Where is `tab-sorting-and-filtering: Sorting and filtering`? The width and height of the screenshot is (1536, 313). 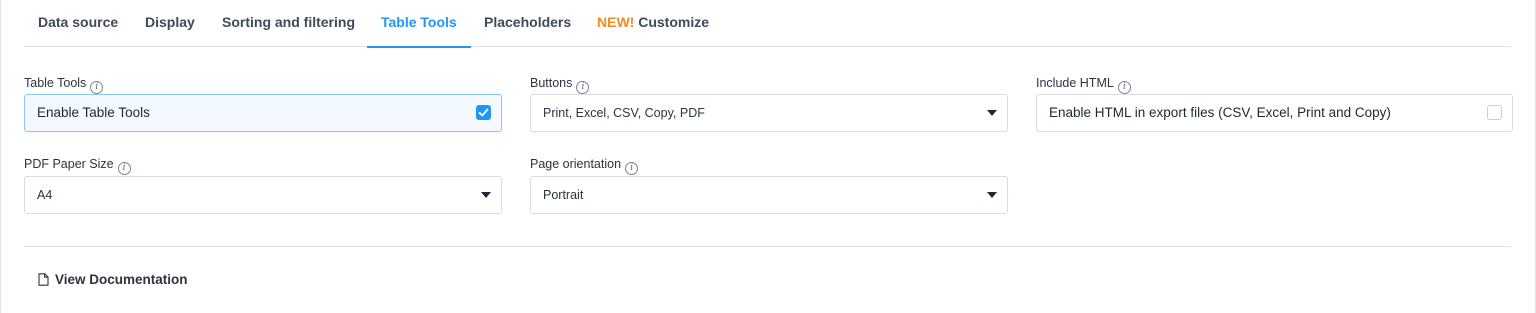
tab-sorting-and-filtering: Sorting and filtering is located at coordinates (288, 23).